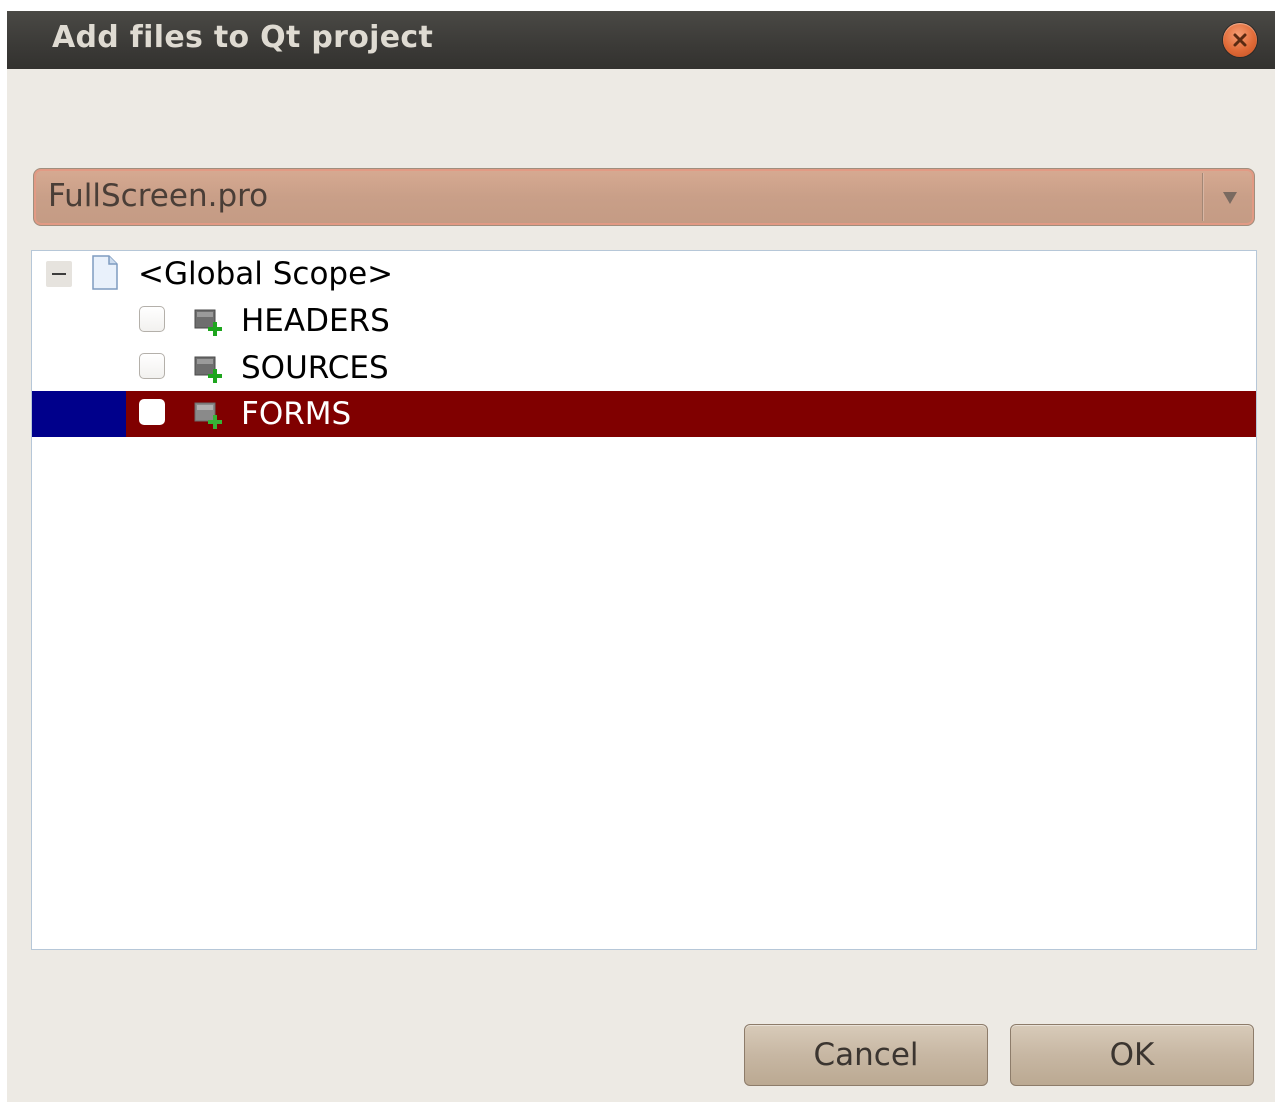 This screenshot has width=1275, height=1102. What do you see at coordinates (1230, 197) in the screenshot?
I see `dropdown-arrow-icon` at bounding box center [1230, 197].